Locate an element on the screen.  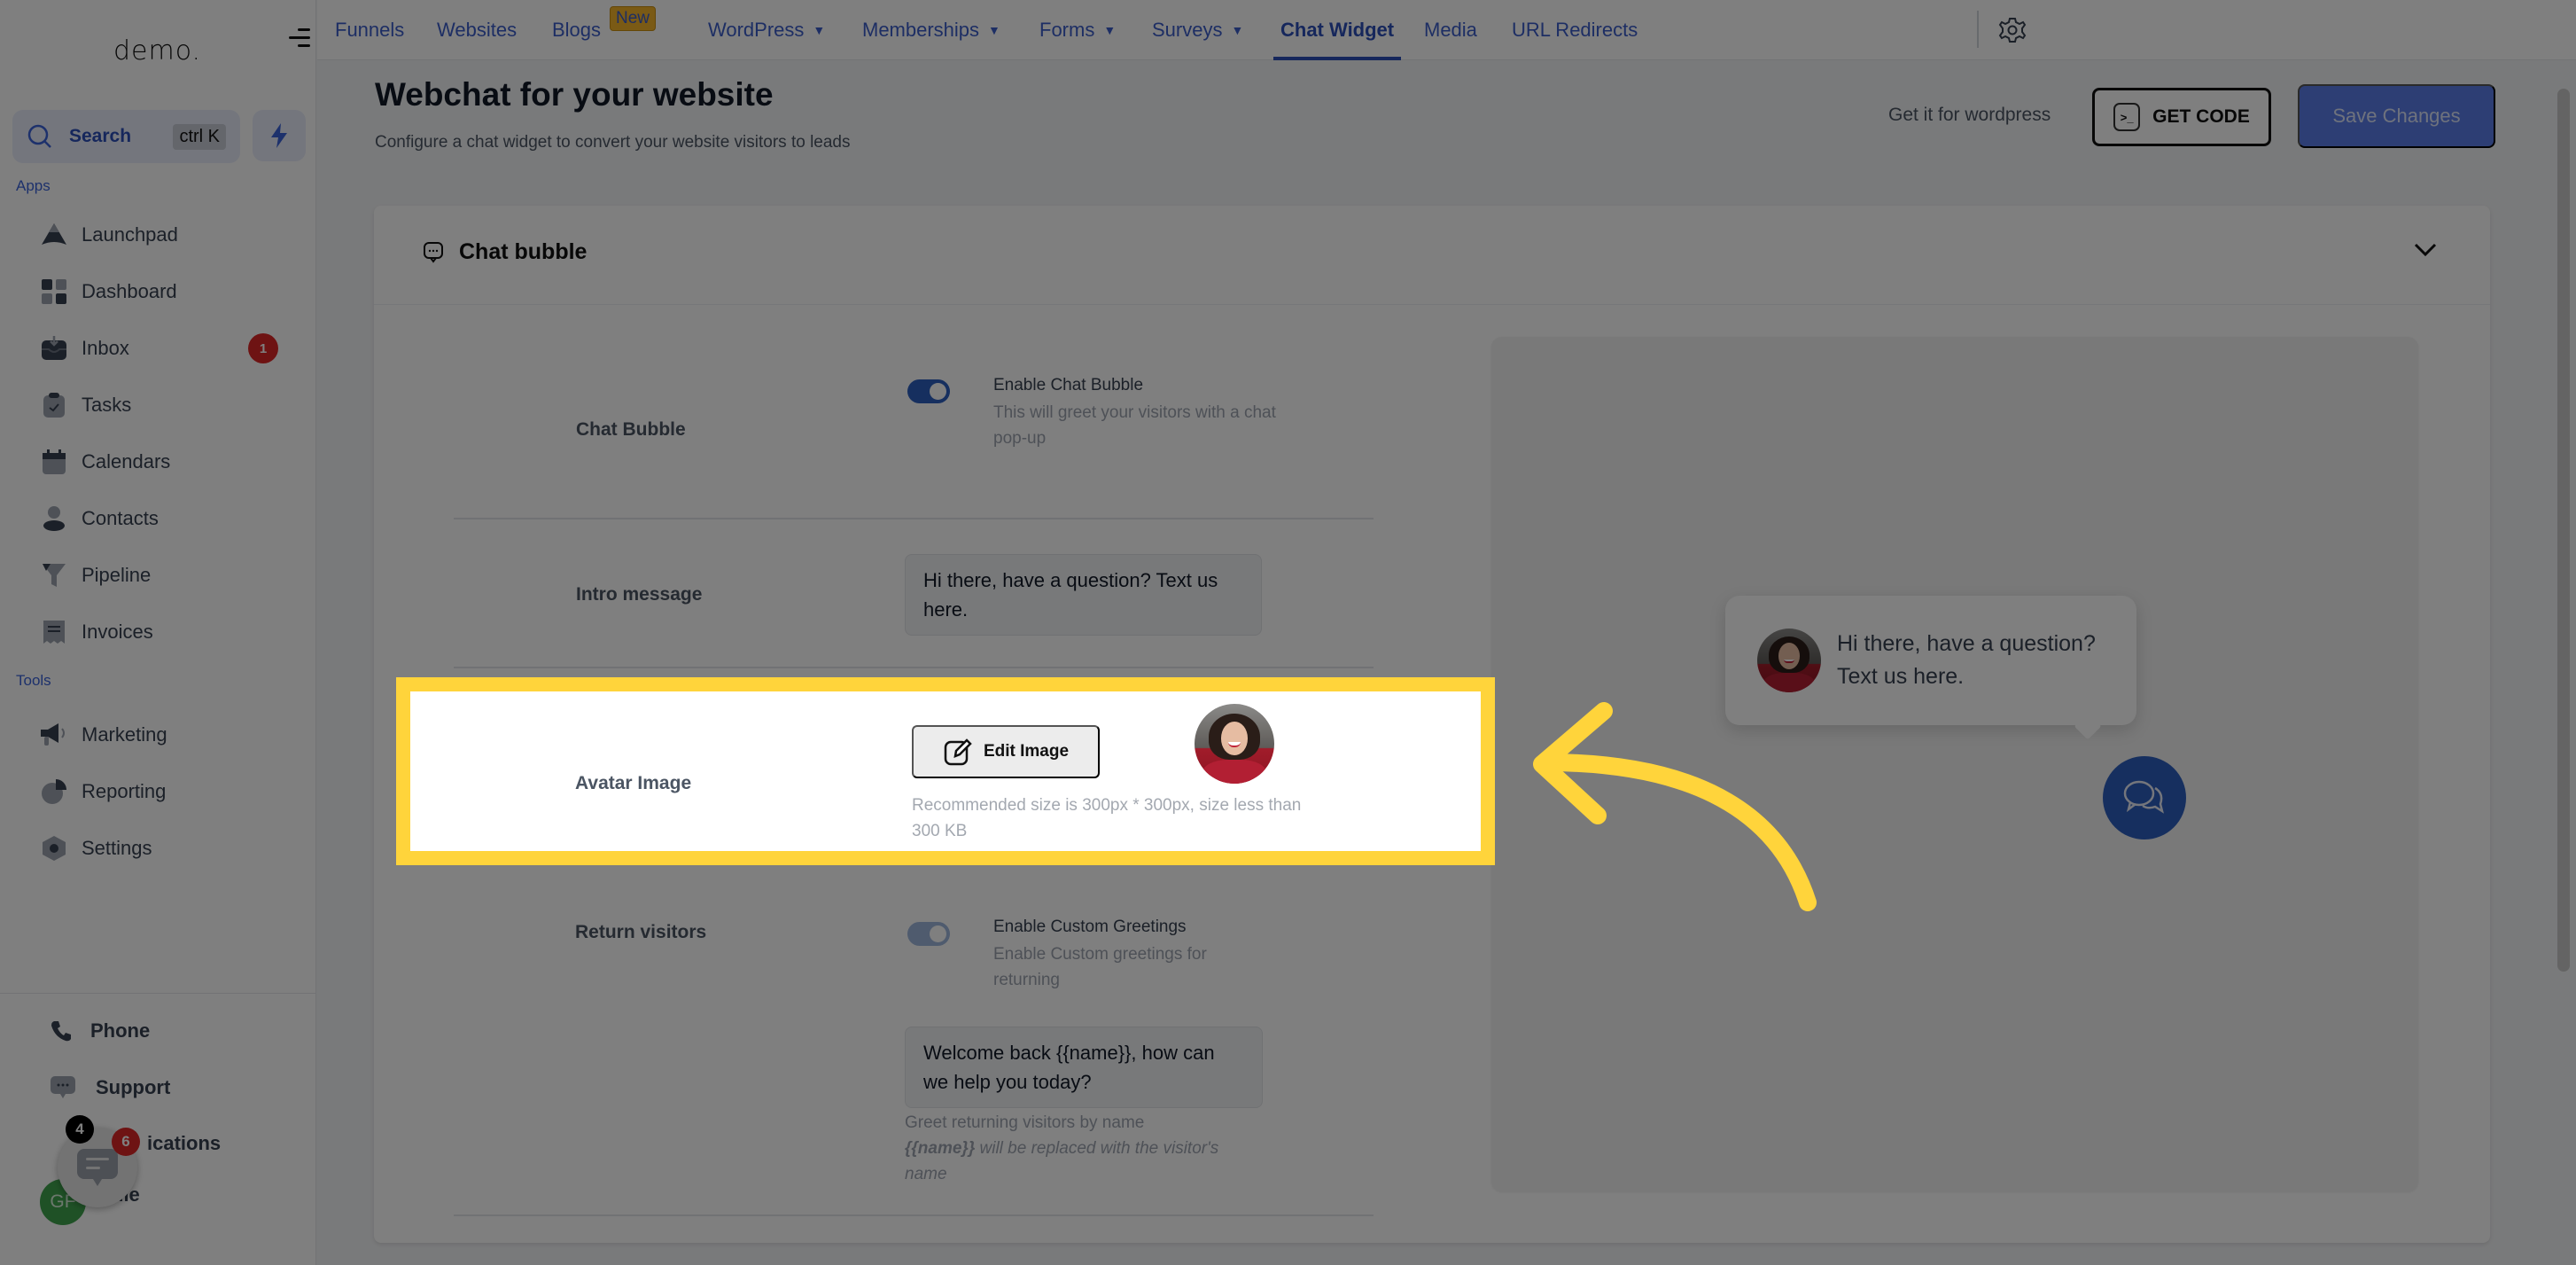
gear-icon is located at coordinates (2012, 30).